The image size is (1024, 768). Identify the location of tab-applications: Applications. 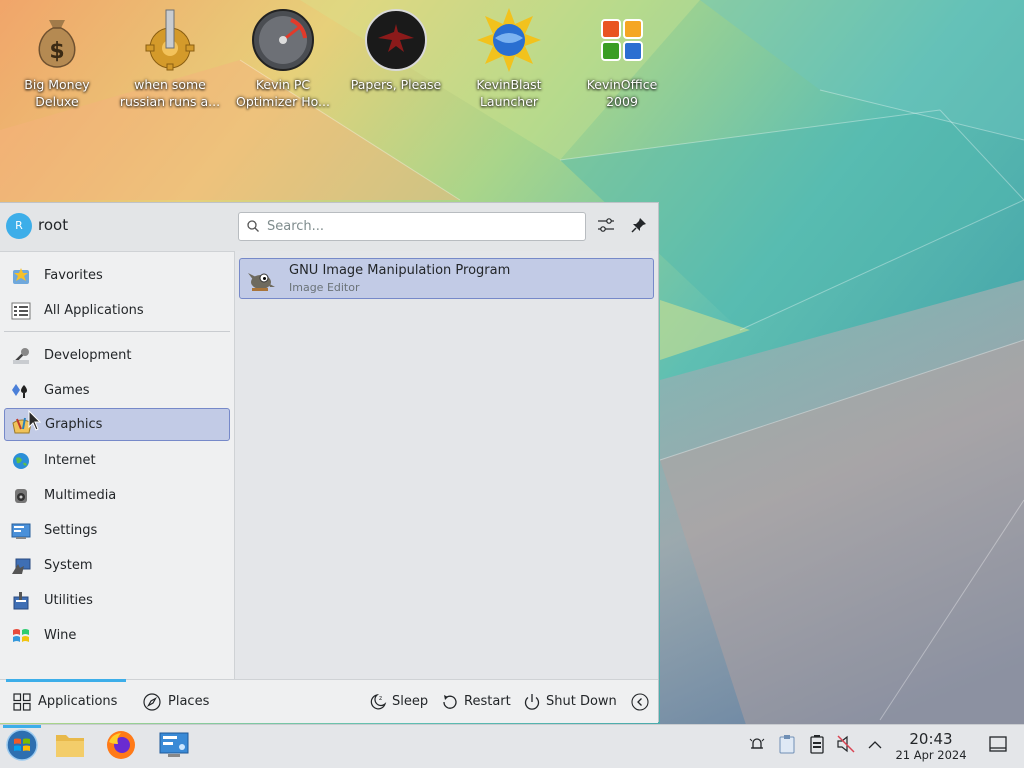
(66, 701).